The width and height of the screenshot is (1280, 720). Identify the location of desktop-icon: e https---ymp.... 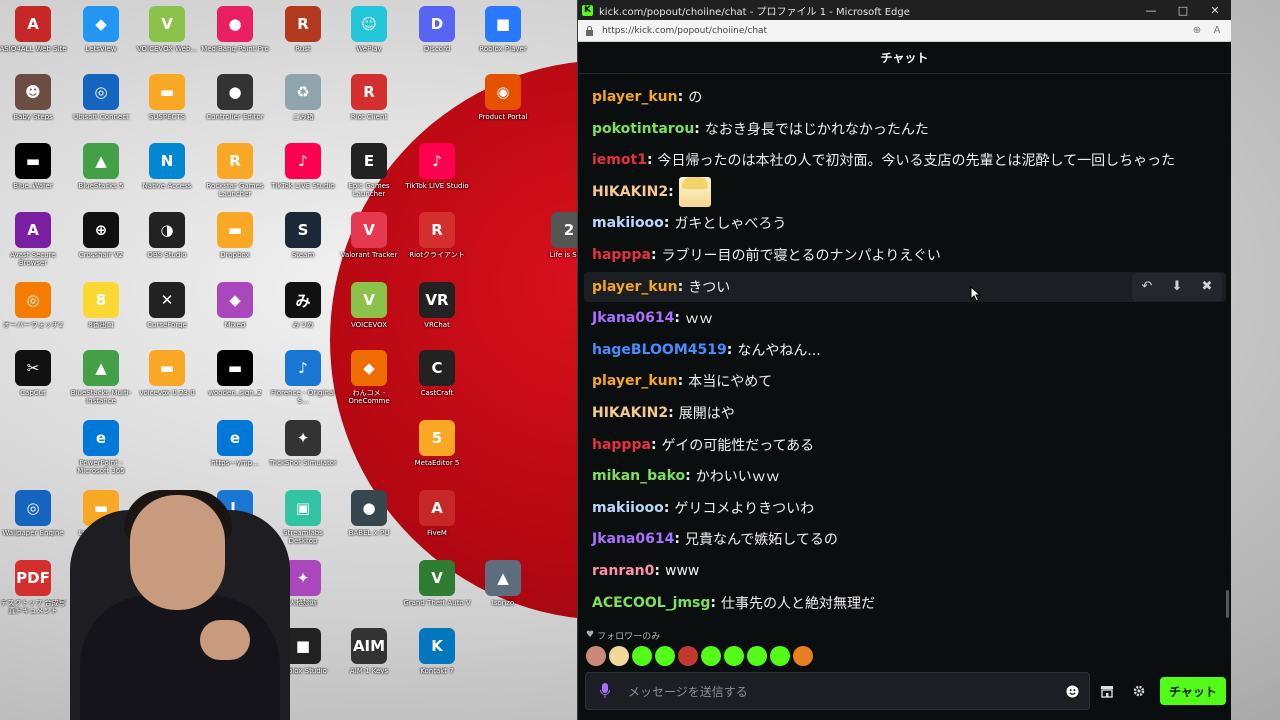
(235, 443).